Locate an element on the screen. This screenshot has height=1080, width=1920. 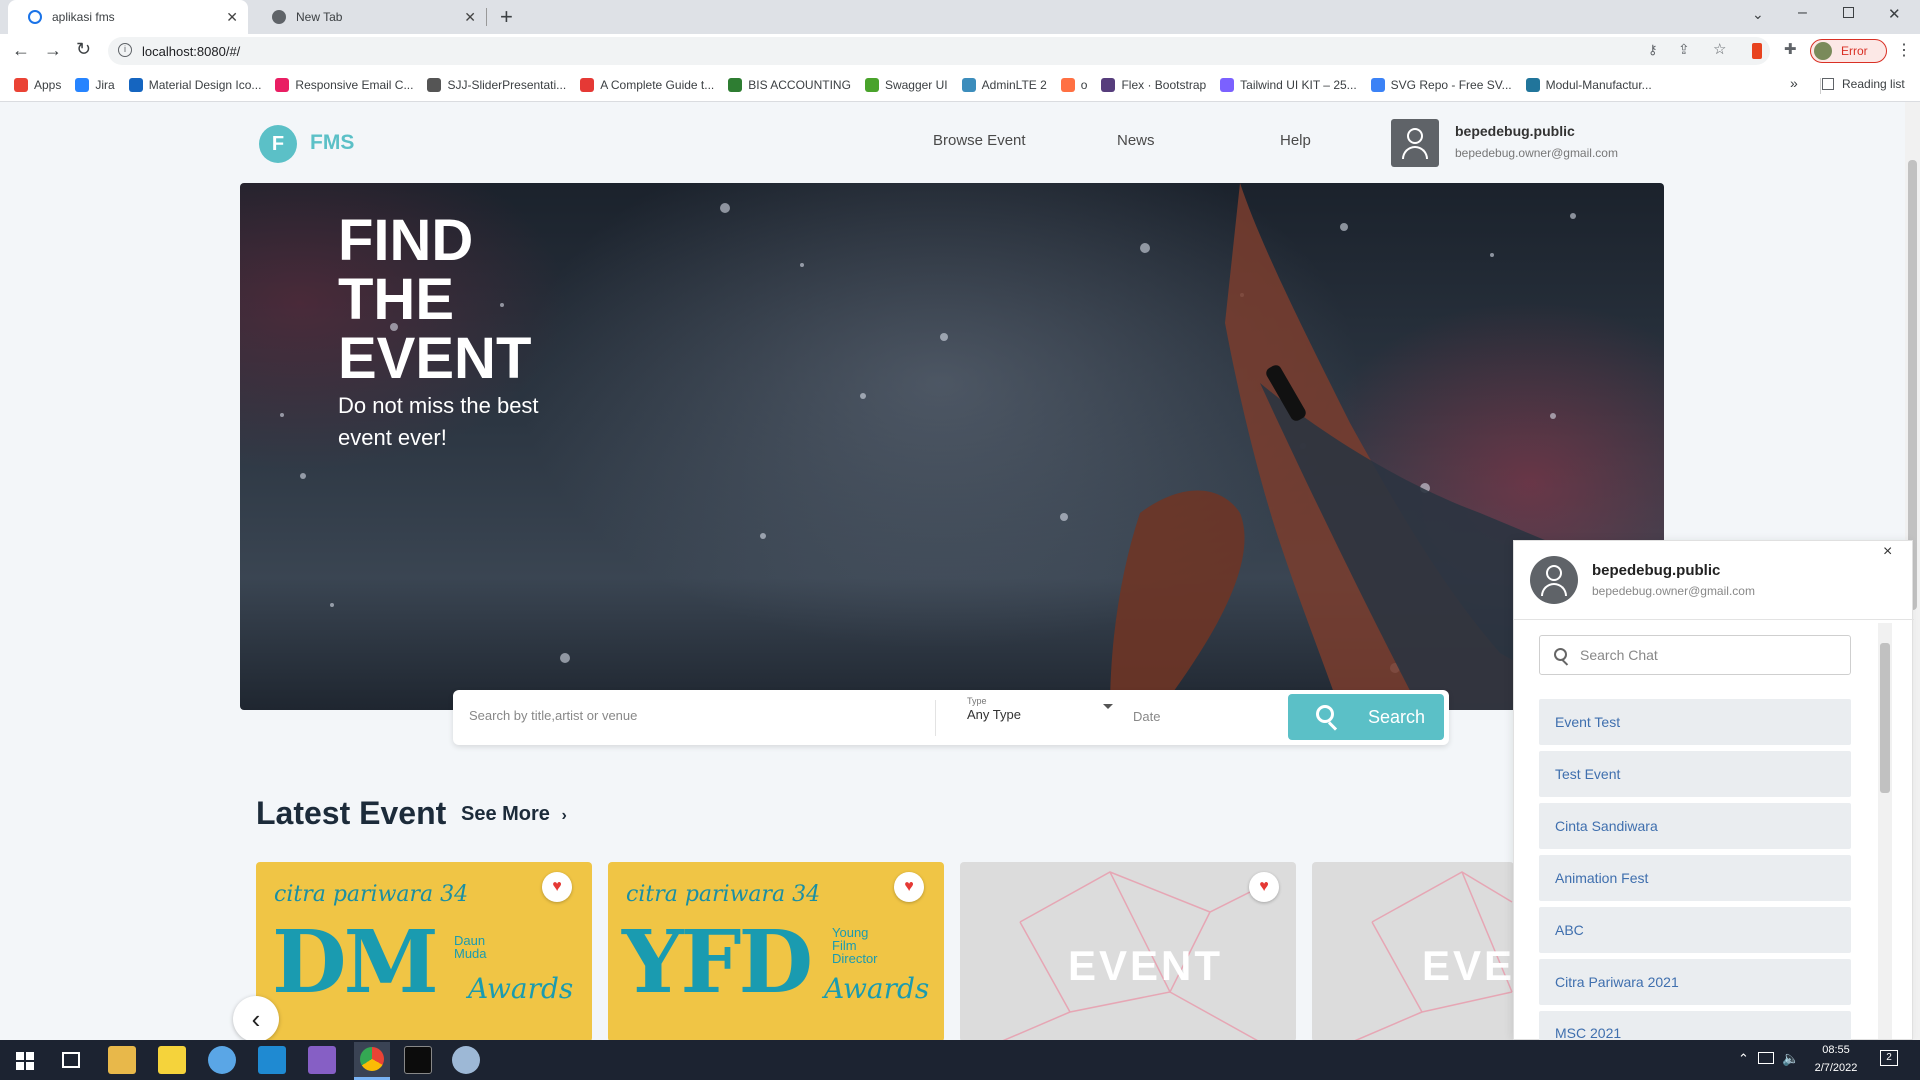
chat-divider is located at coordinates (1714, 619).